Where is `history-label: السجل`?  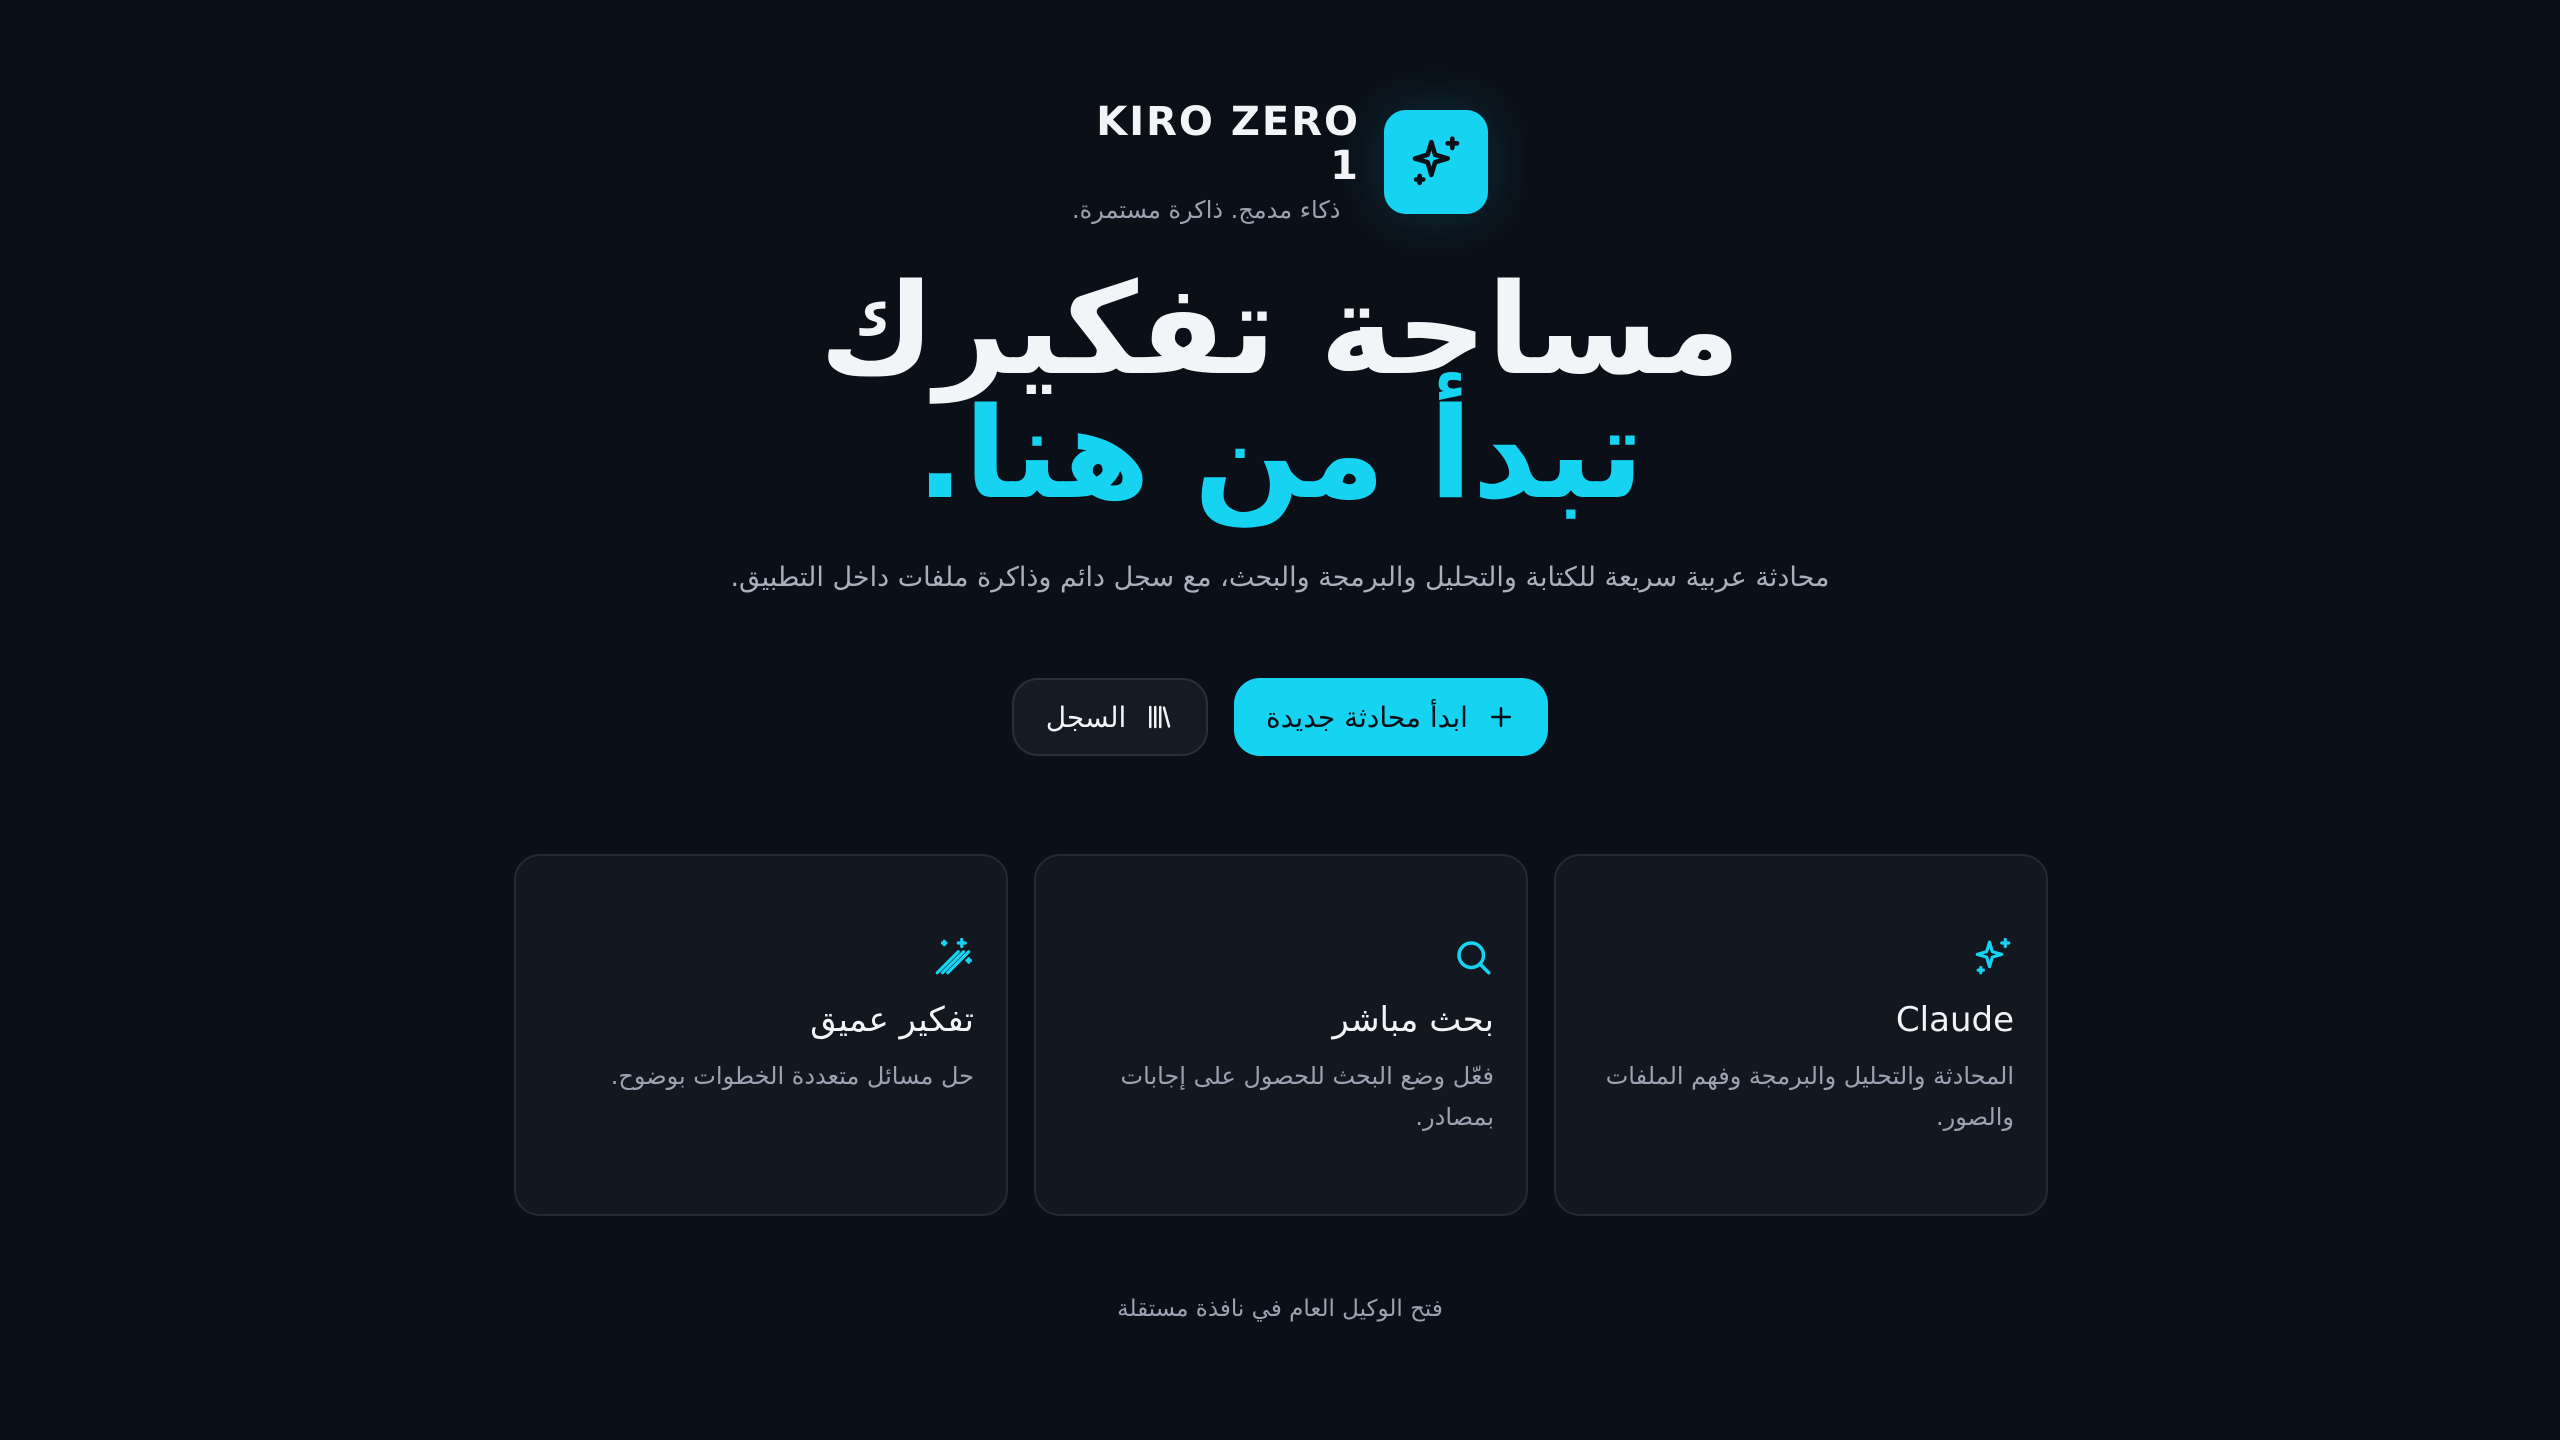 history-label: السجل is located at coordinates (1086, 717).